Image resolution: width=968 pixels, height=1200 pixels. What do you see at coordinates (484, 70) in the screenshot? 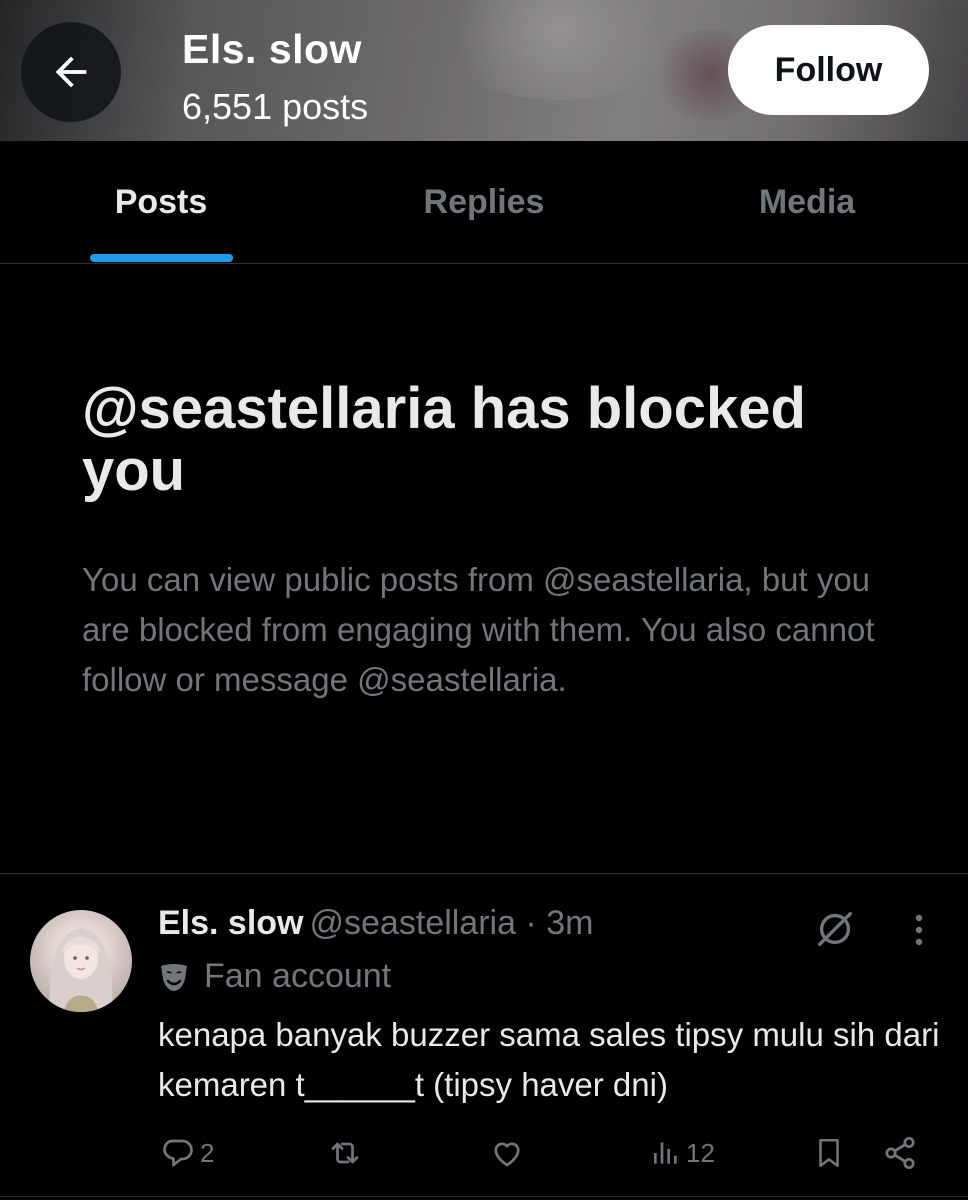
I see `profile-header: Els. slow 6,551 posts Follow` at bounding box center [484, 70].